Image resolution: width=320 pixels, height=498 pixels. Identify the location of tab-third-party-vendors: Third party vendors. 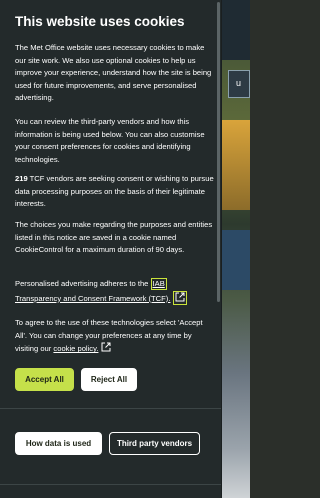
(154, 443).